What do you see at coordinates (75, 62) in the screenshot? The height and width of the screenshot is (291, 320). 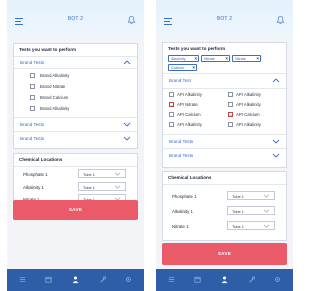 I see `brand-tests-expanded-header: Brand Tests` at bounding box center [75, 62].